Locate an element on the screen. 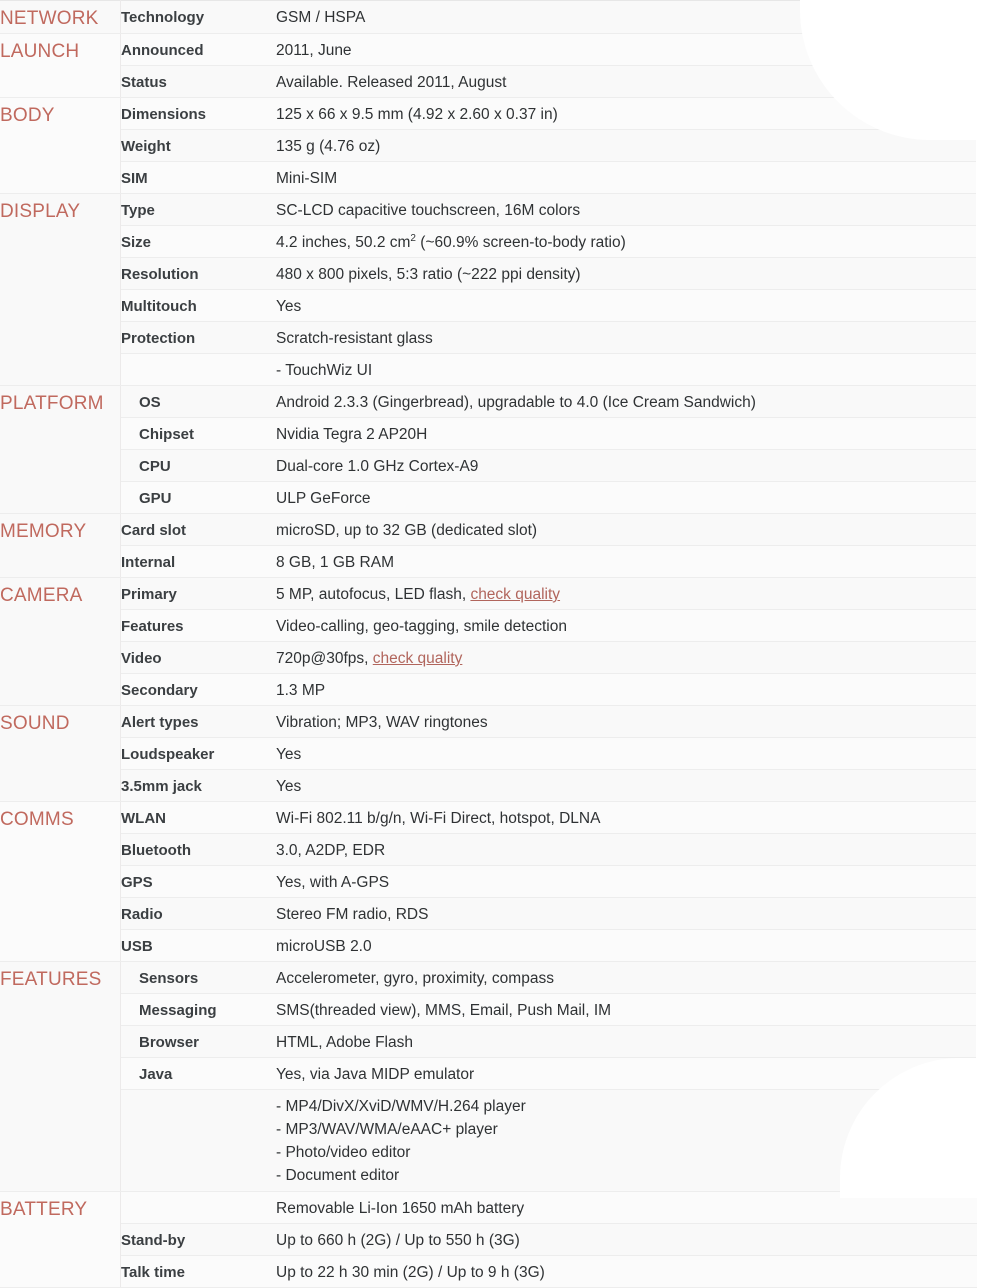 The width and height of the screenshot is (1000, 1288). spec-value: Mini-SIM is located at coordinates (626, 177).